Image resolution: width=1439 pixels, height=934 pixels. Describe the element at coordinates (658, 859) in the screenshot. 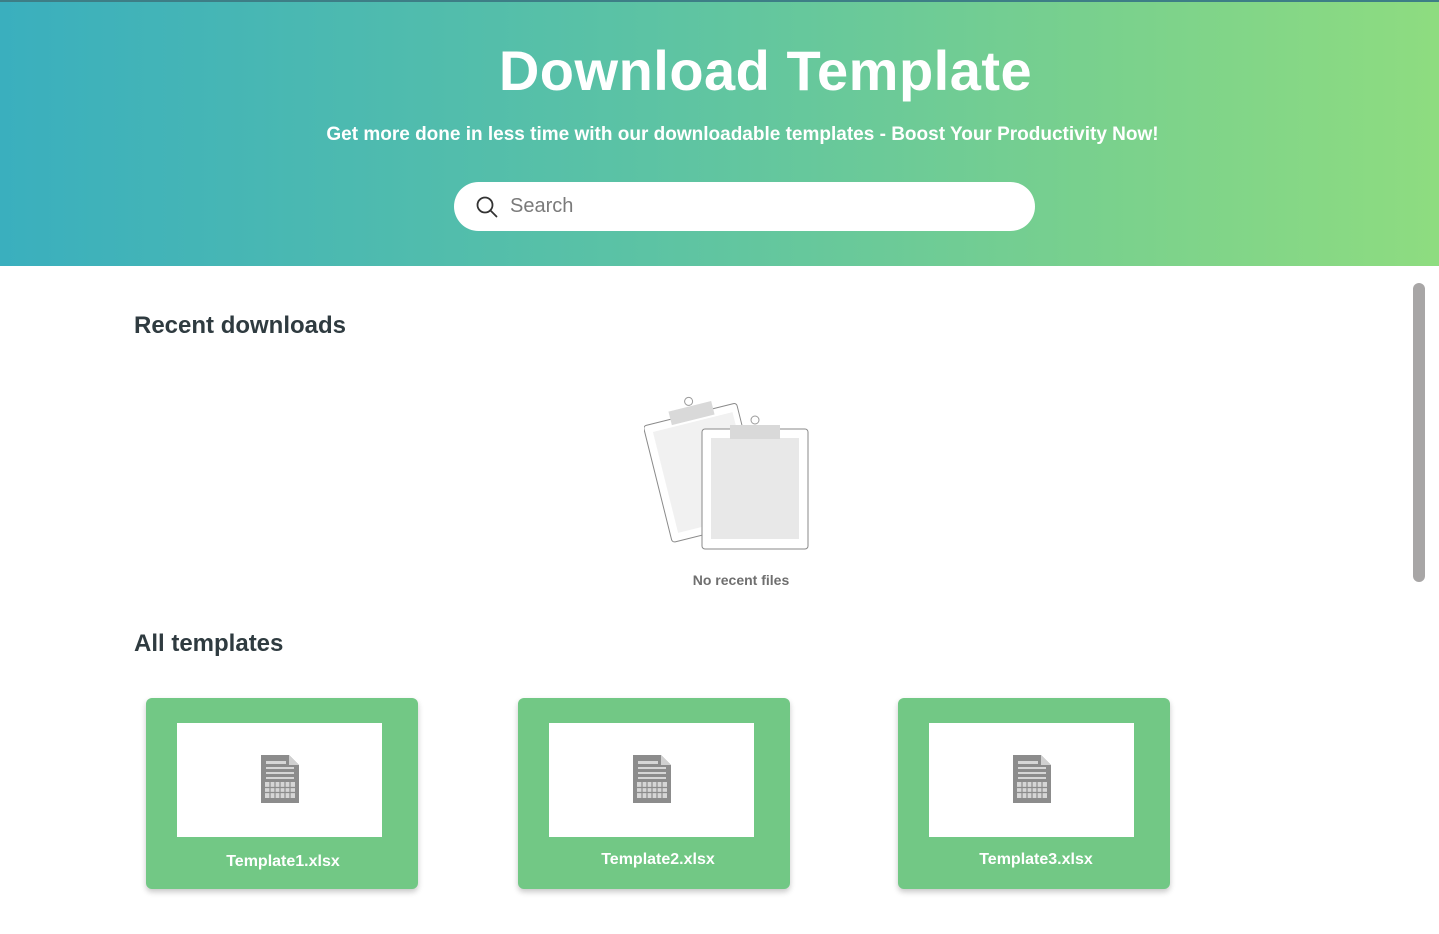

I see `template-name: Template2.xlsx` at that location.